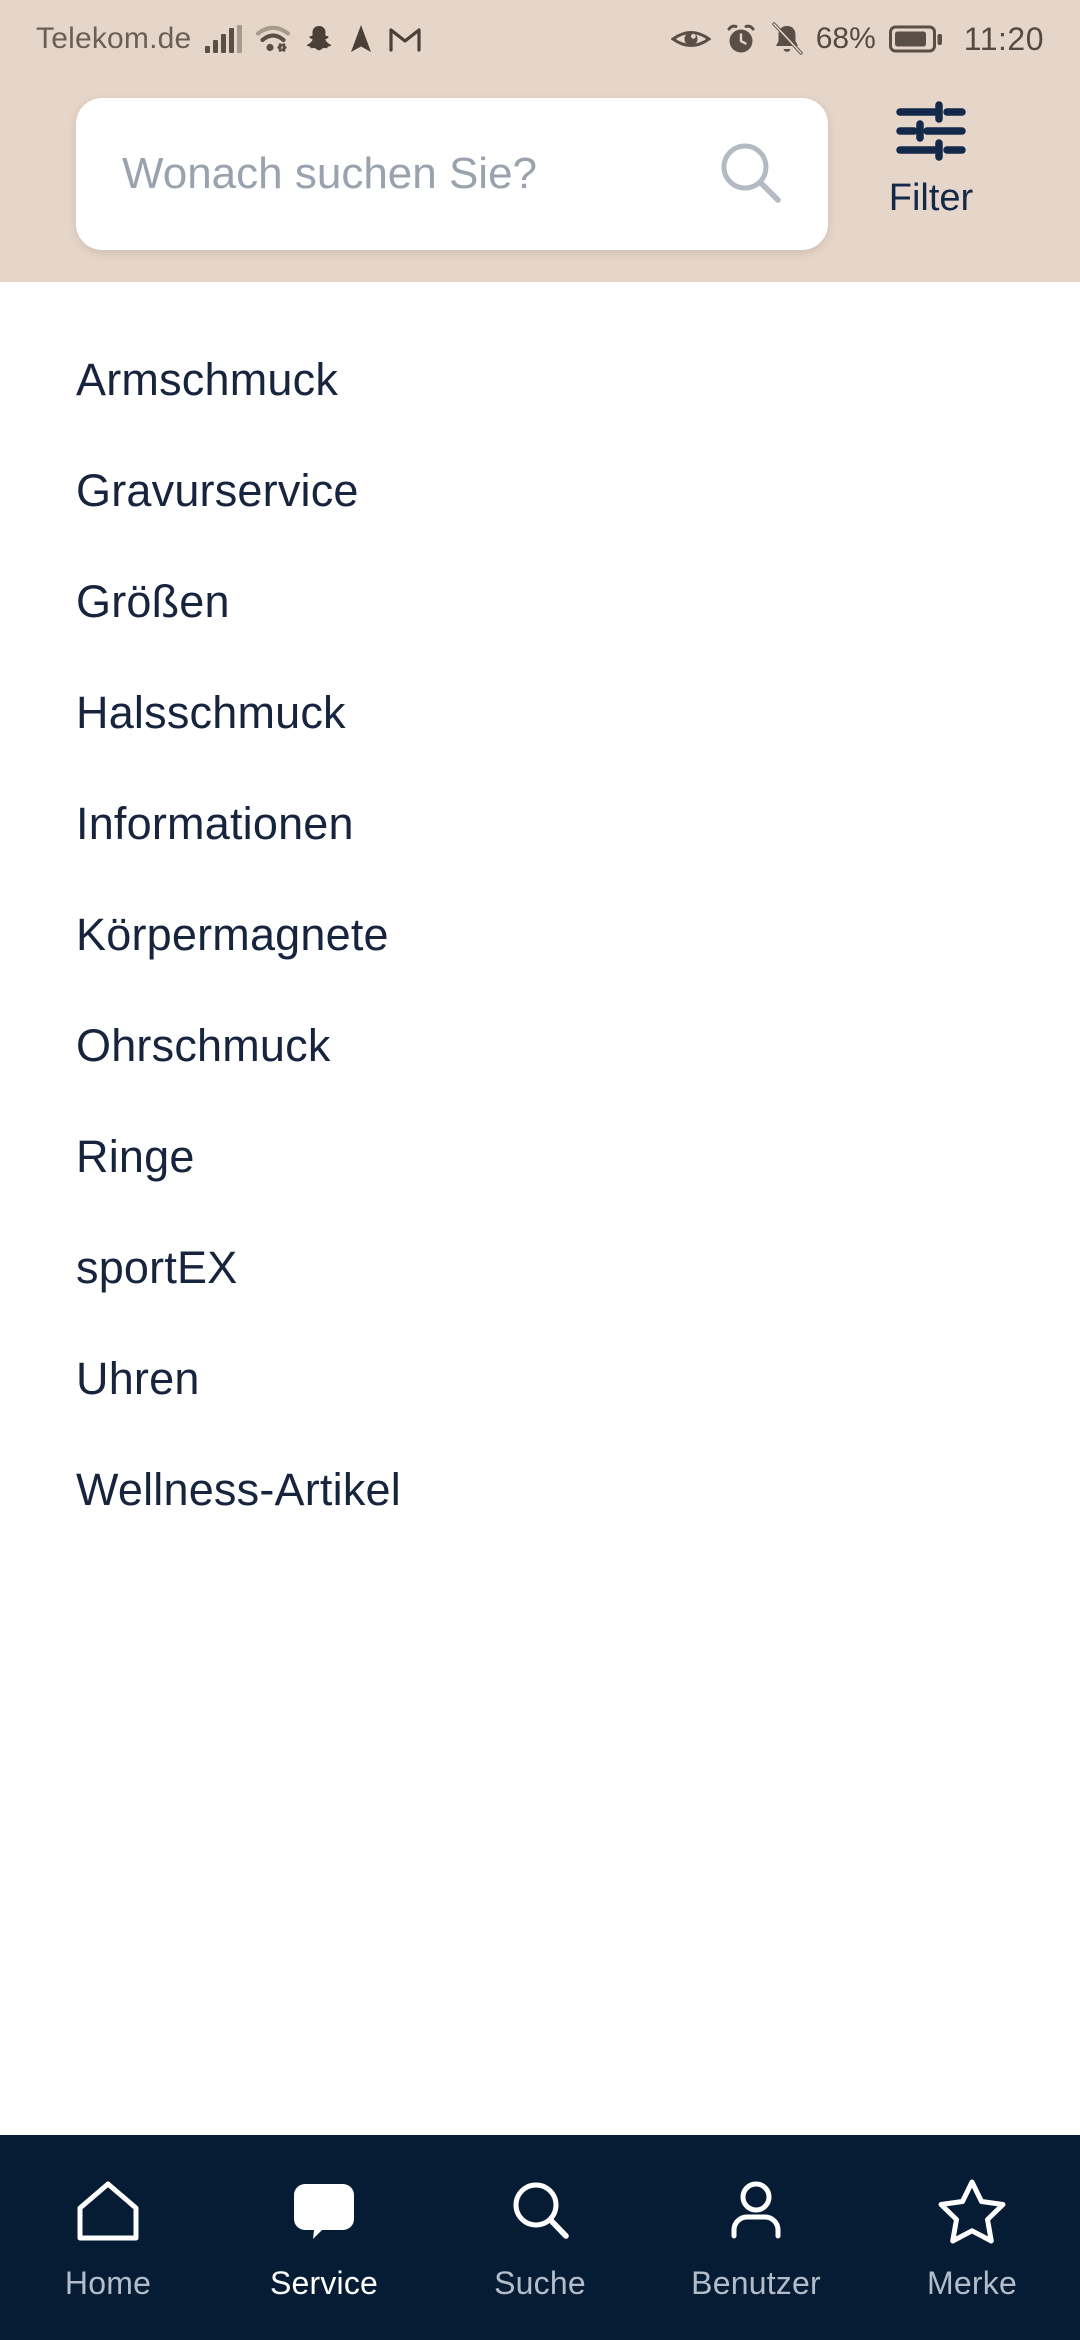 The width and height of the screenshot is (1080, 2340). I want to click on list-item: Körpermagnete, so click(540, 934).